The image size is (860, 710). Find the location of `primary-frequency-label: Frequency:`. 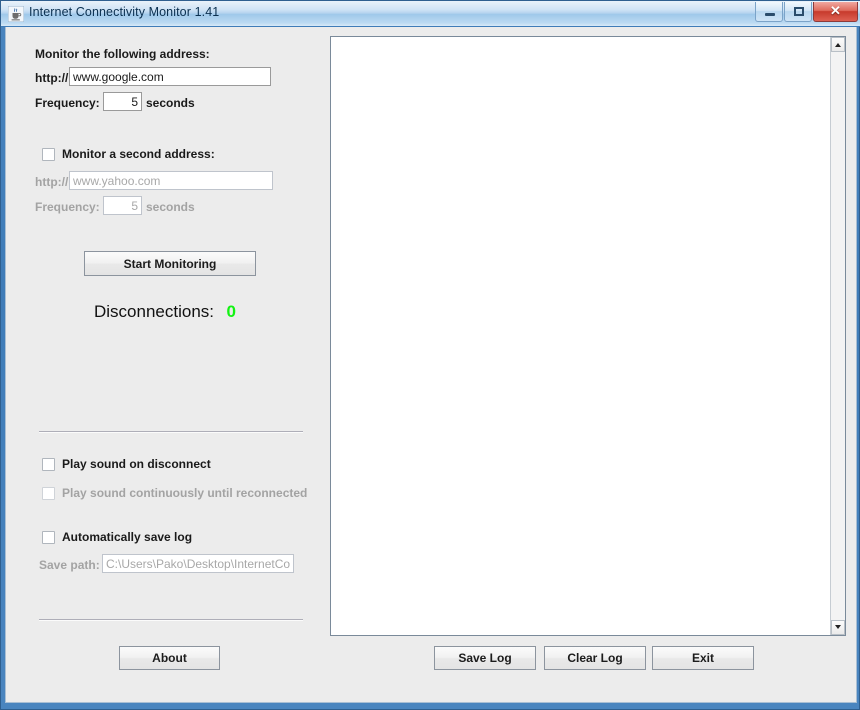

primary-frequency-label: Frequency: is located at coordinates (67, 103).